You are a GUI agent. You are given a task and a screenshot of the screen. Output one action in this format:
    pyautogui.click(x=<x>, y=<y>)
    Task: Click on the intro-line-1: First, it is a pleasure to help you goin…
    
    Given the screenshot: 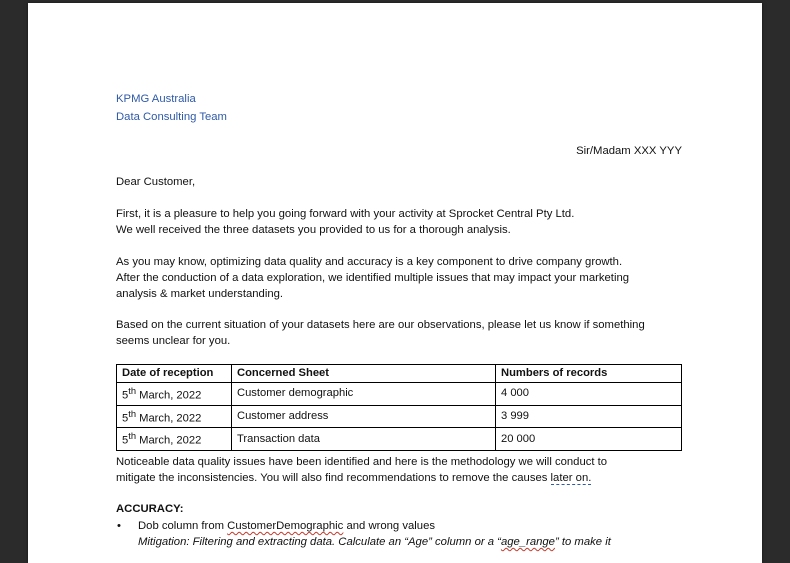 What is the action you would take?
    pyautogui.click(x=345, y=214)
    